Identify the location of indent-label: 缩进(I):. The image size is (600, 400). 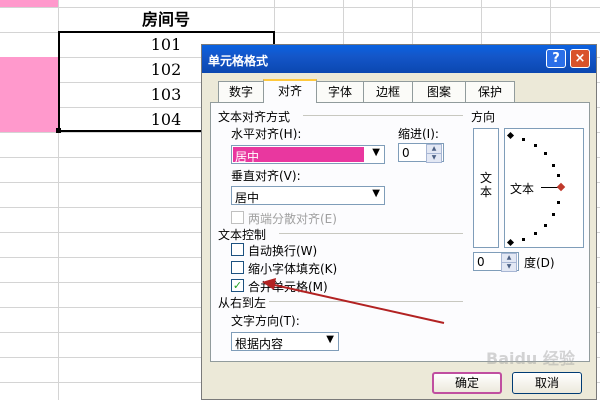
(418, 134).